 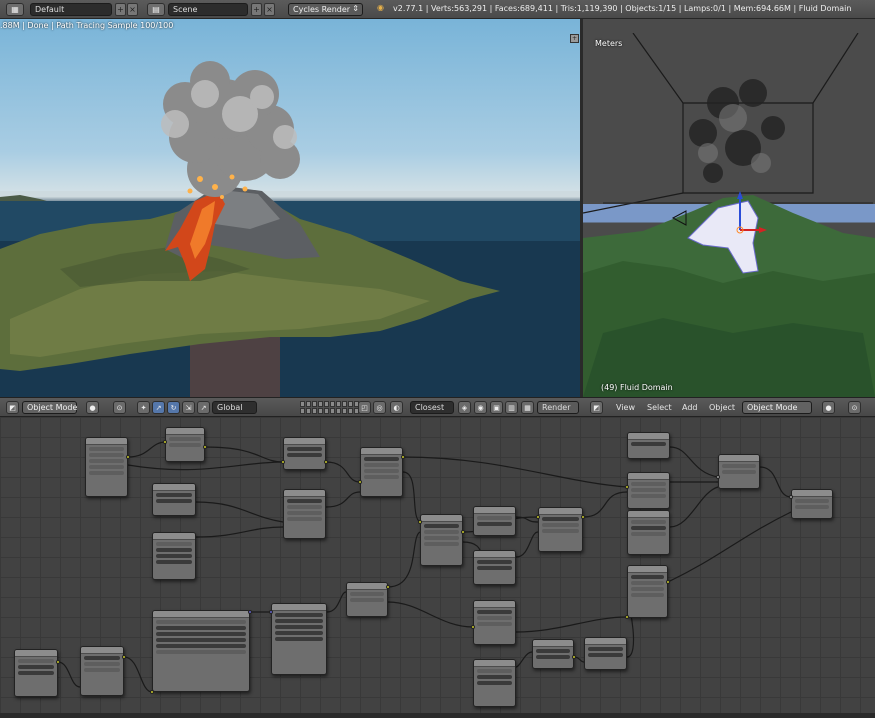 What do you see at coordinates (156, 9) in the screenshot?
I see `scene-icon: ▤` at bounding box center [156, 9].